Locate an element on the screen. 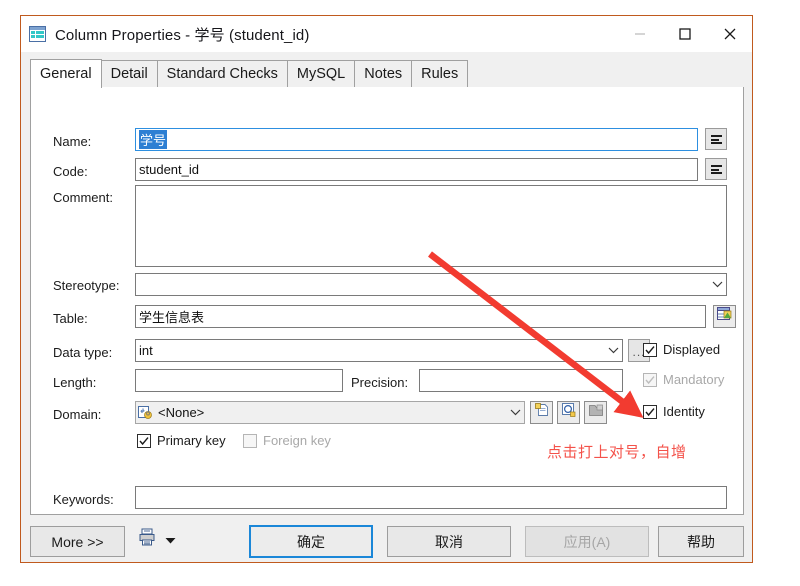  mandatory-label: Mandatory is located at coordinates (694, 379).